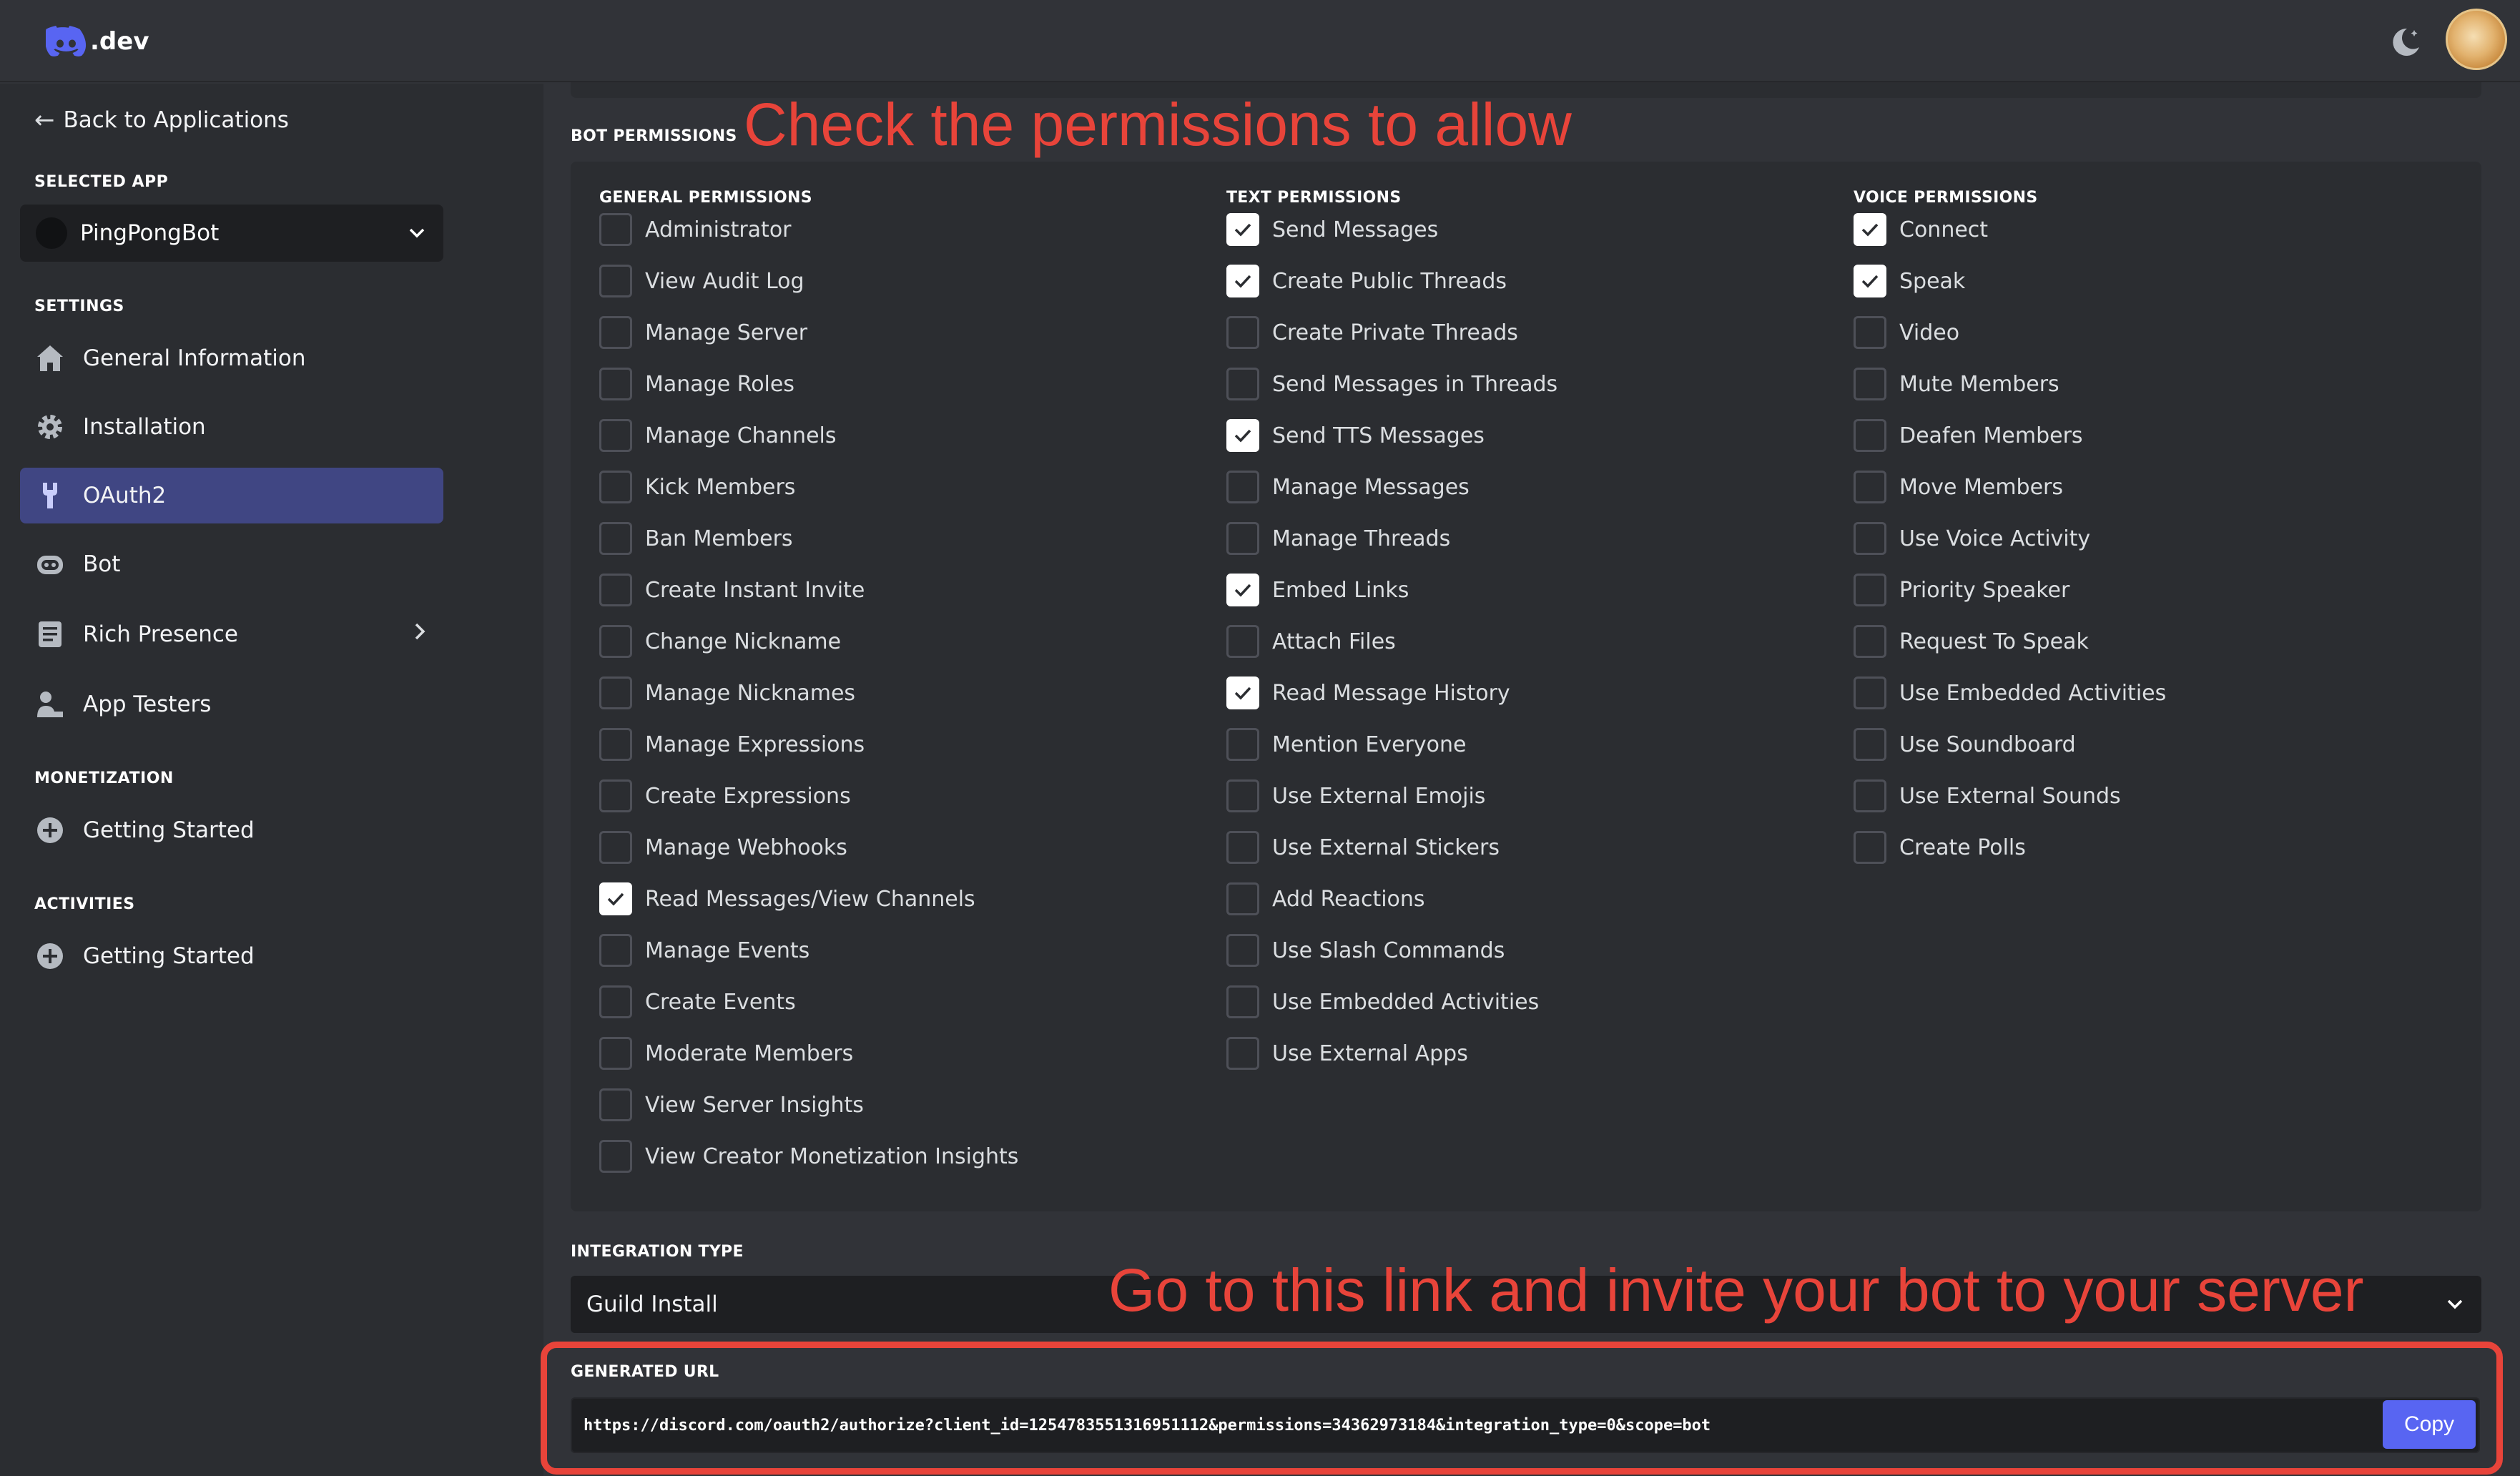 This screenshot has height=1476, width=2520. Describe the element at coordinates (1348, 487) in the screenshot. I see `permission-row: Manage Messages` at that location.